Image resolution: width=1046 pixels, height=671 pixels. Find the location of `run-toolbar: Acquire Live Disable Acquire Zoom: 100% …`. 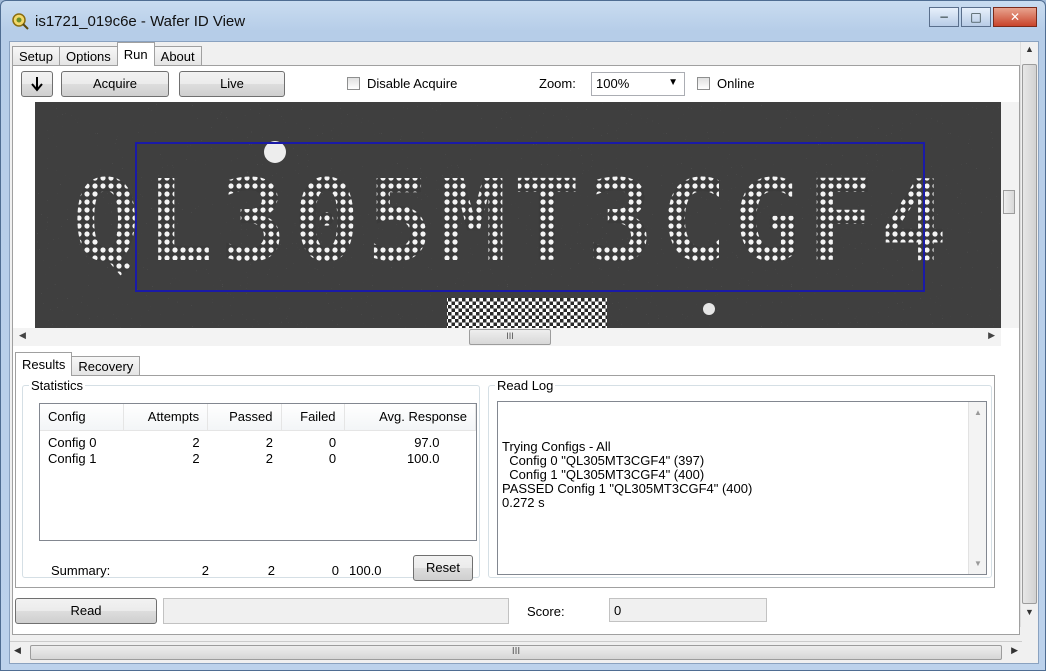

run-toolbar: Acquire Live Disable Acquire Zoom: 100% … is located at coordinates (501, 84).